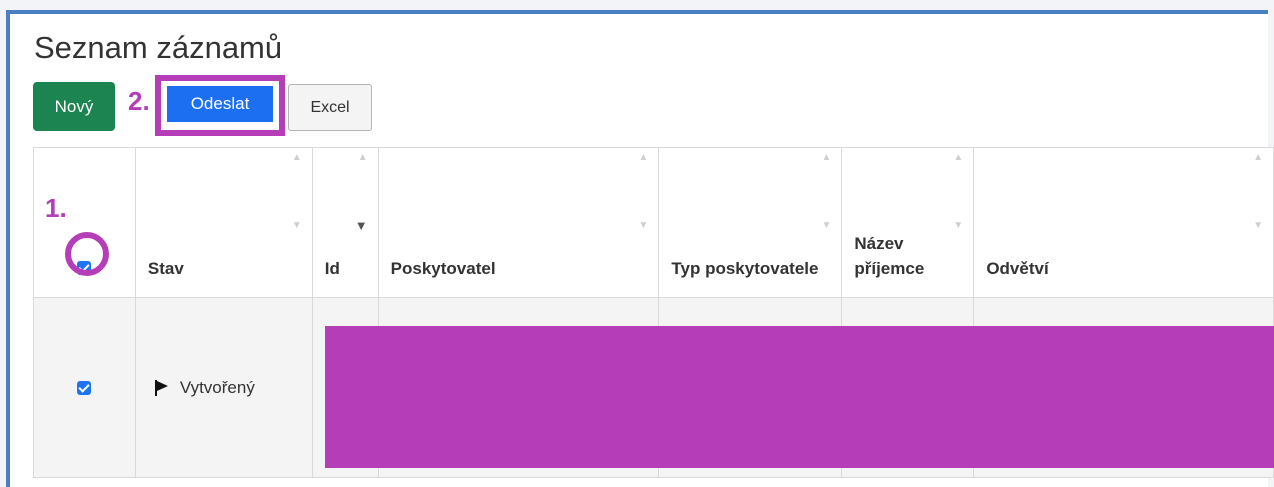 The height and width of the screenshot is (487, 1274). What do you see at coordinates (220, 104) in the screenshot?
I see `submit-button: Odeslat` at bounding box center [220, 104].